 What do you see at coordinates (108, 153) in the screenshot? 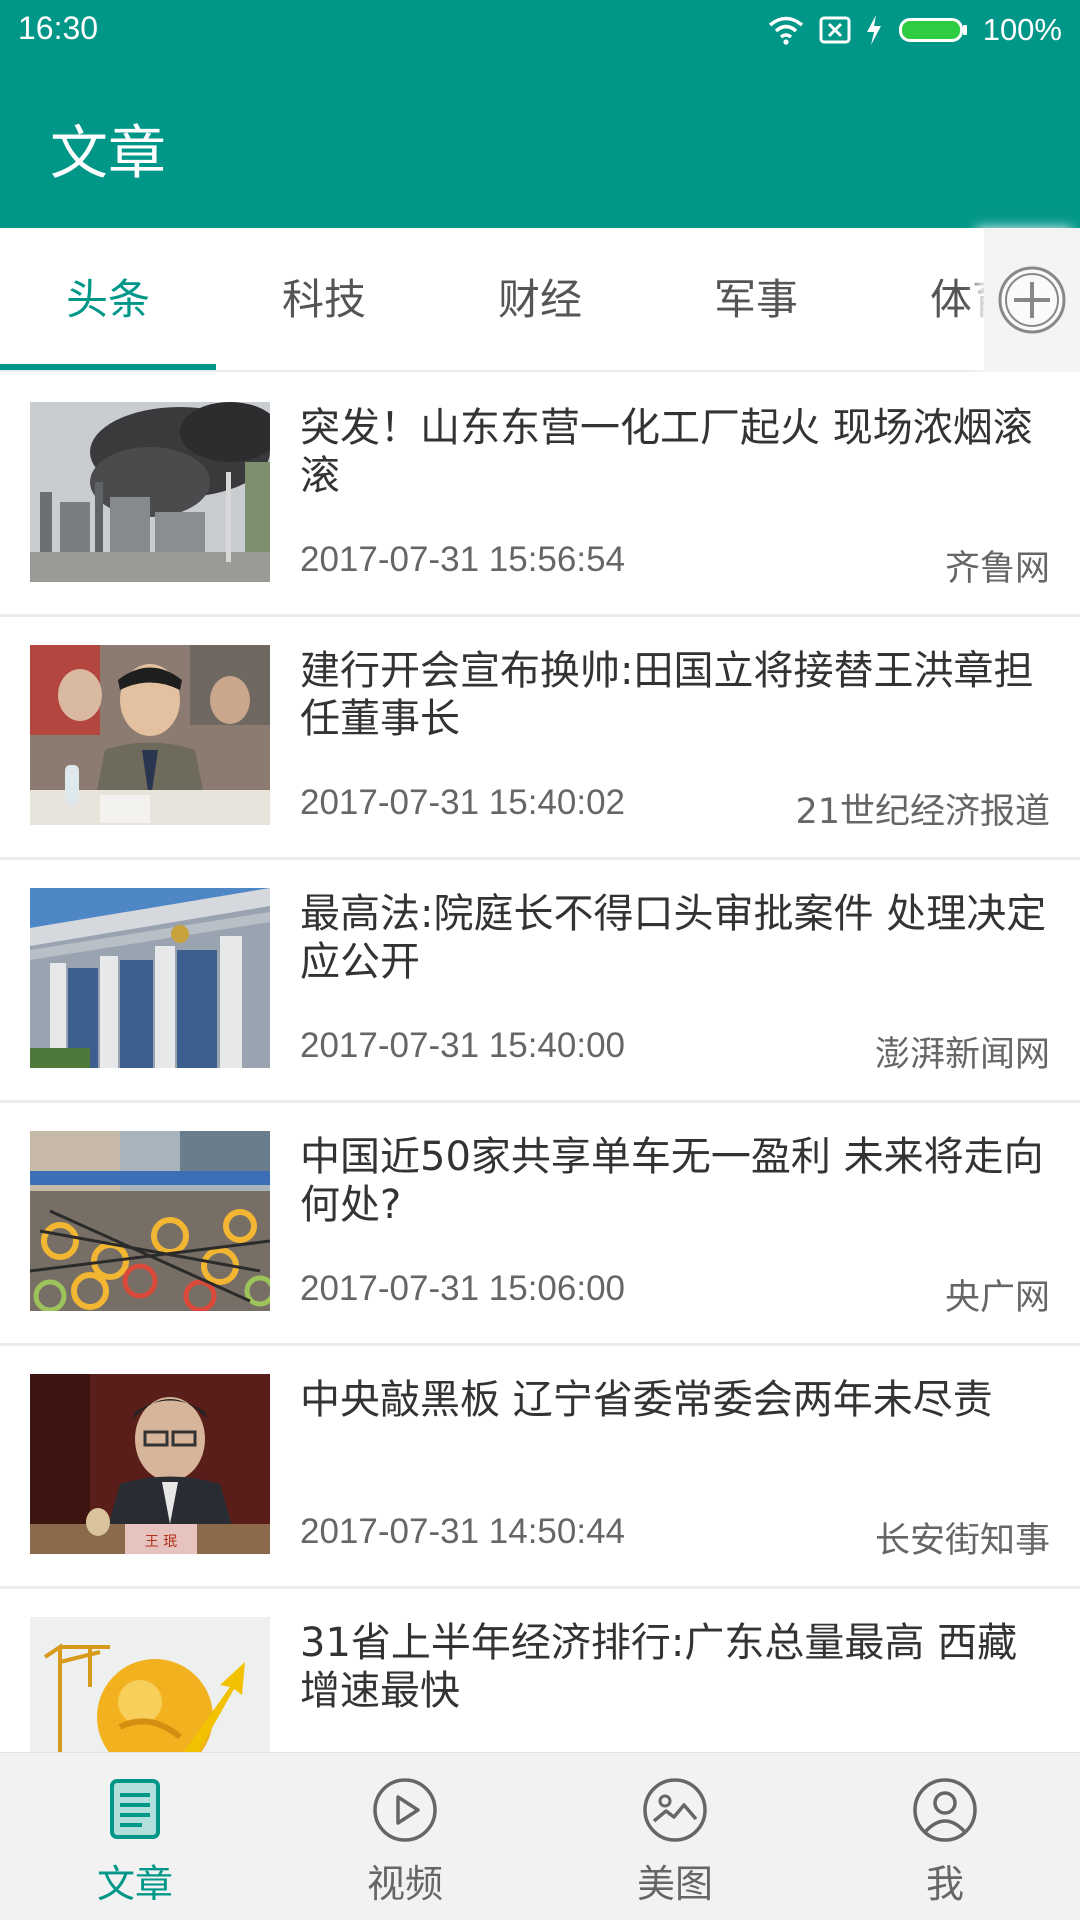
I see `page-title: 文章` at bounding box center [108, 153].